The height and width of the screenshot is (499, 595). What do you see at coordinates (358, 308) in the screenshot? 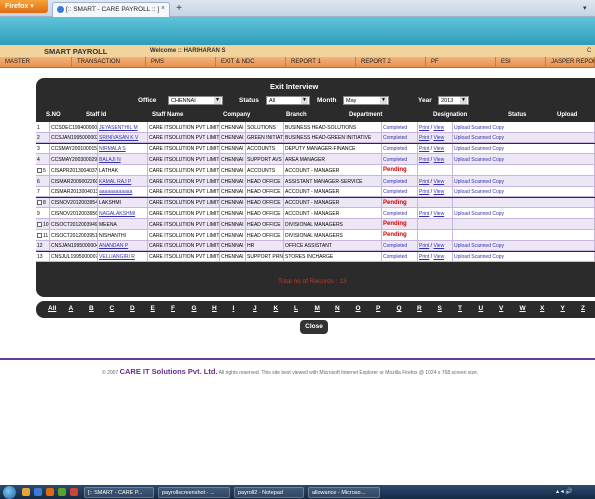
I see `alphabet-link-o: O` at bounding box center [358, 308].